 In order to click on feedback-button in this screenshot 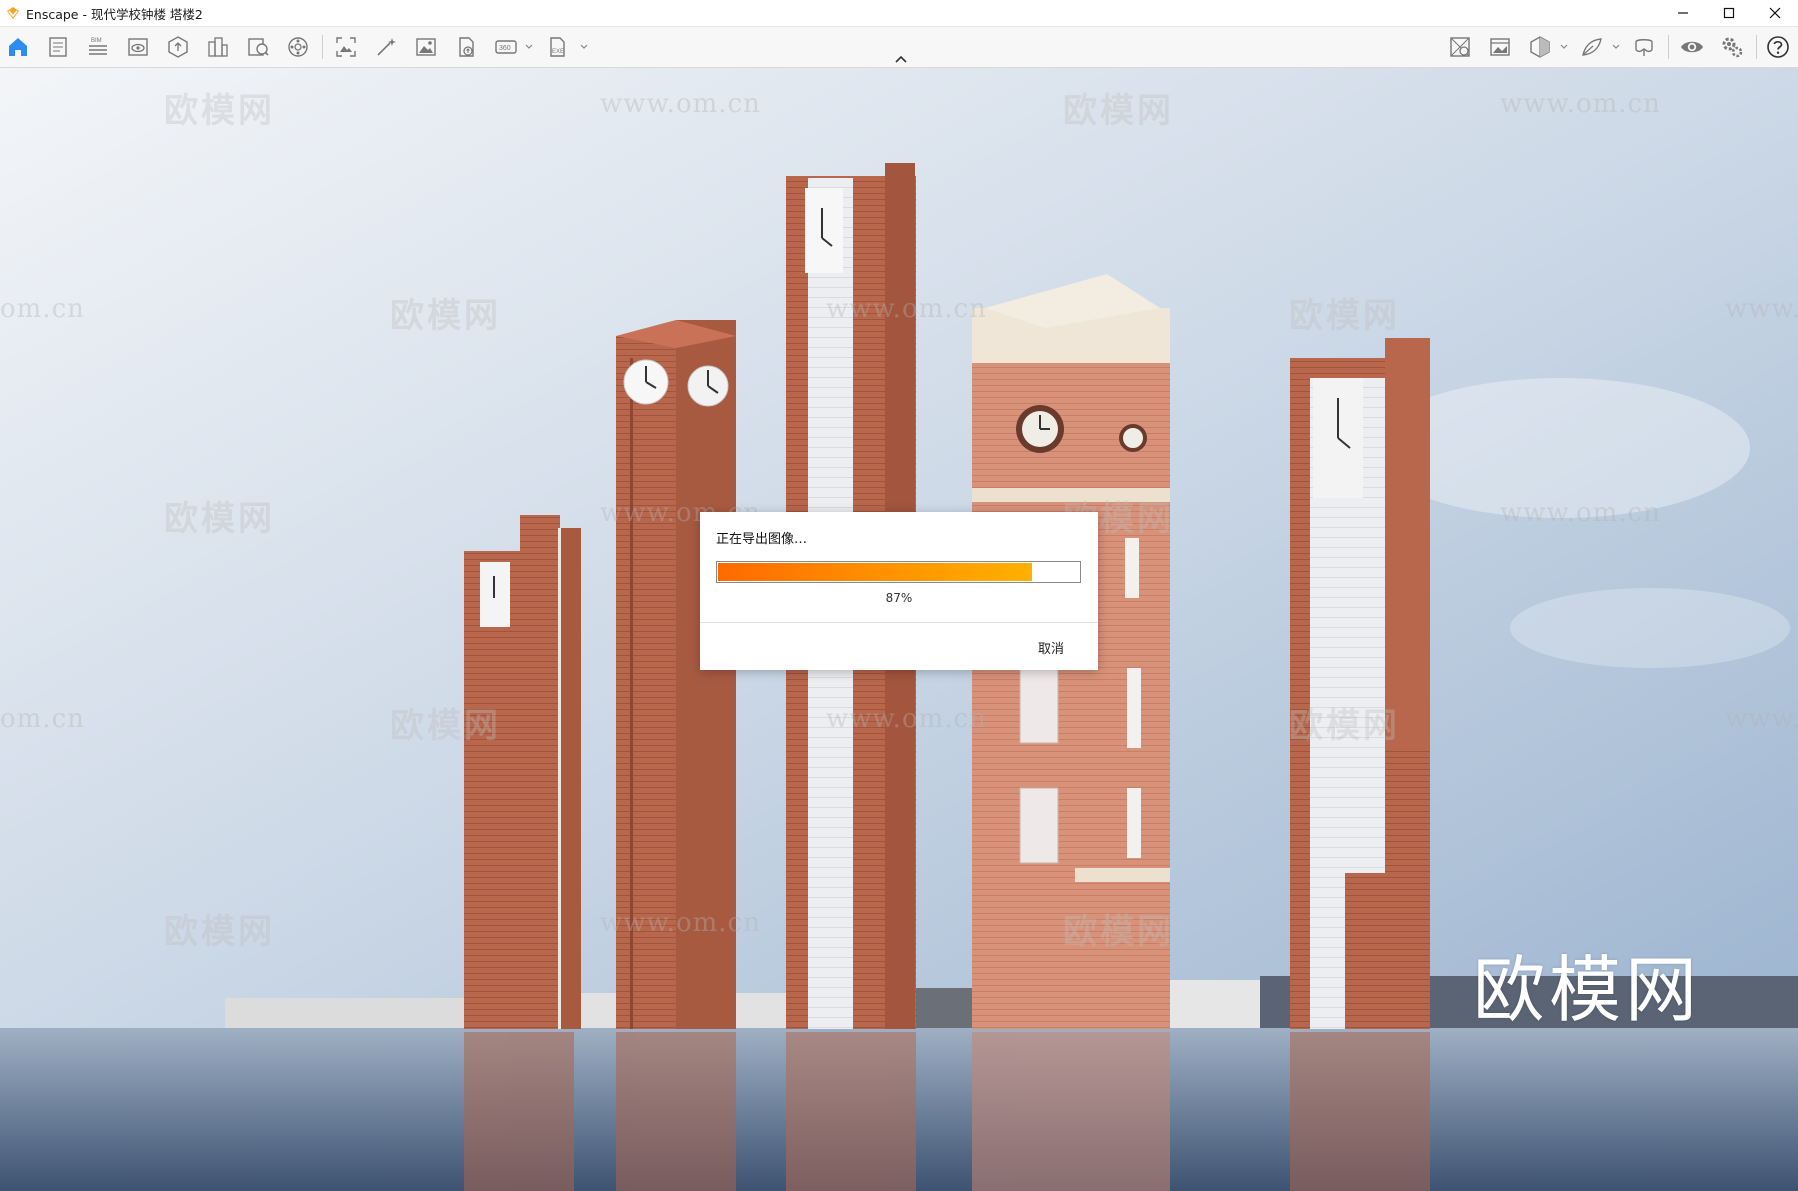, I will do `click(1592, 47)`.